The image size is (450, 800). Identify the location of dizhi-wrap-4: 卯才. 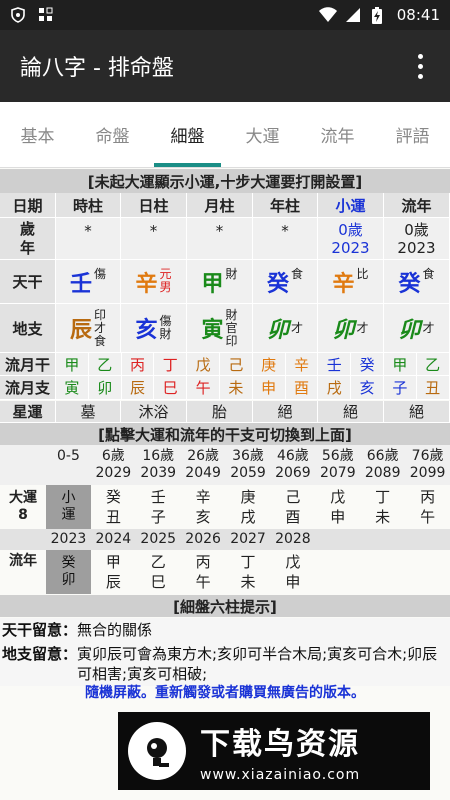
(350, 328).